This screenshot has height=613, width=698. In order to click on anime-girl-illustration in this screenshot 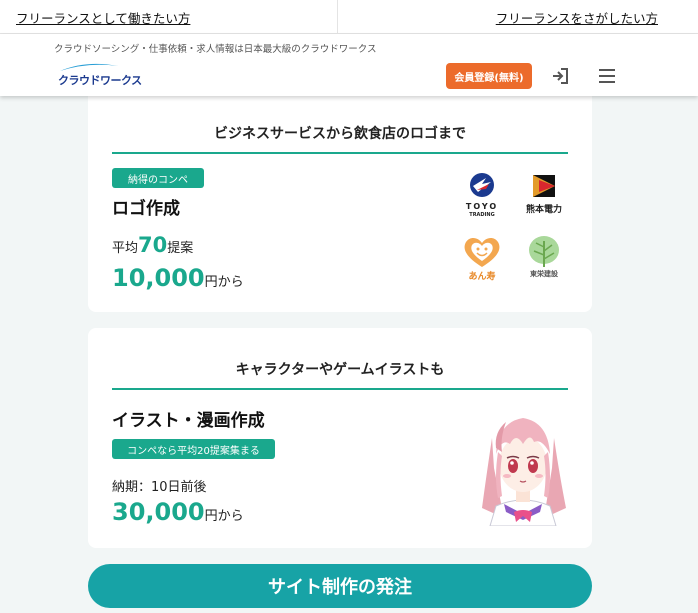, I will do `click(524, 472)`.